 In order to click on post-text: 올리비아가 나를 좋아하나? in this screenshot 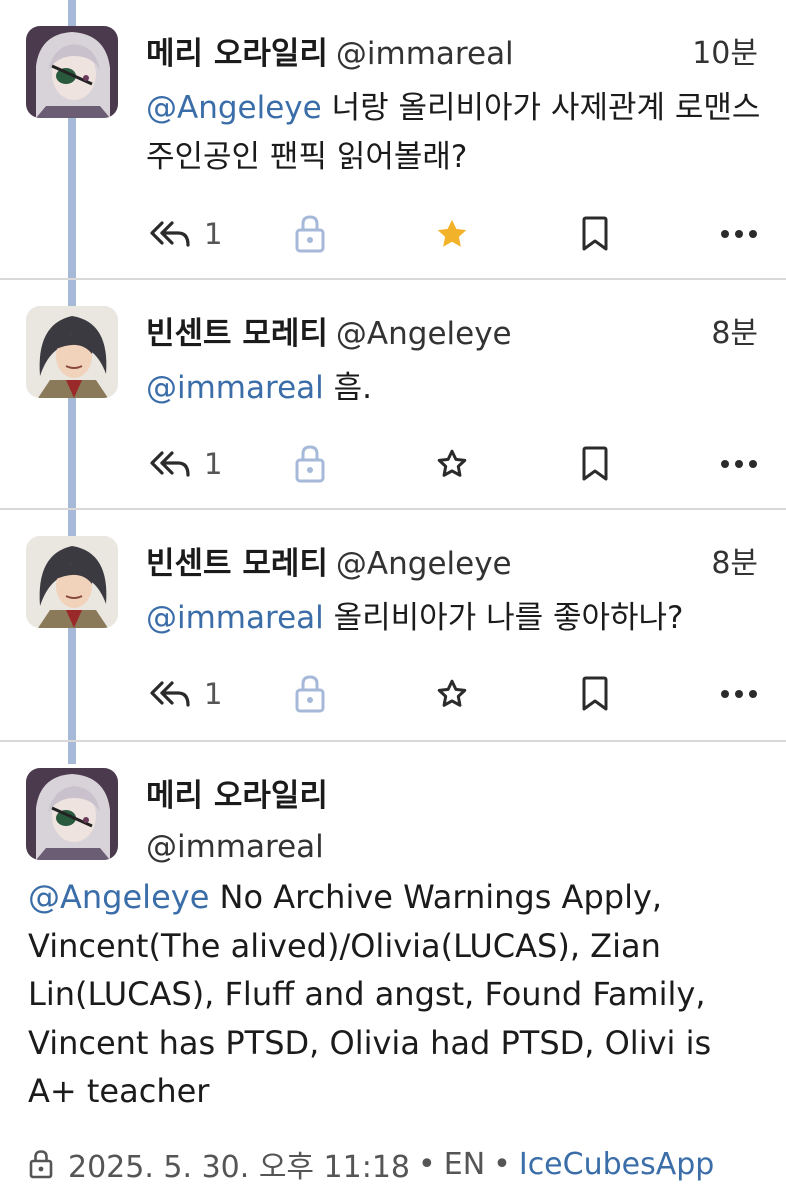, I will do `click(503, 618)`.